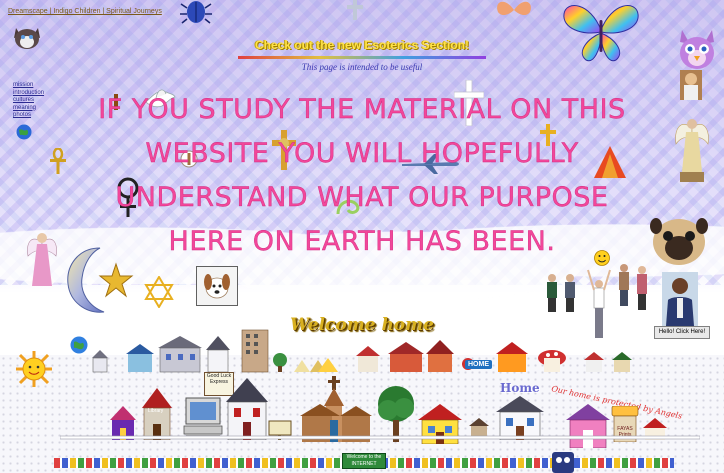 The width and height of the screenshot is (724, 473). Describe the element at coordinates (156, 411) in the screenshot. I see `library-sign: Library` at that location.